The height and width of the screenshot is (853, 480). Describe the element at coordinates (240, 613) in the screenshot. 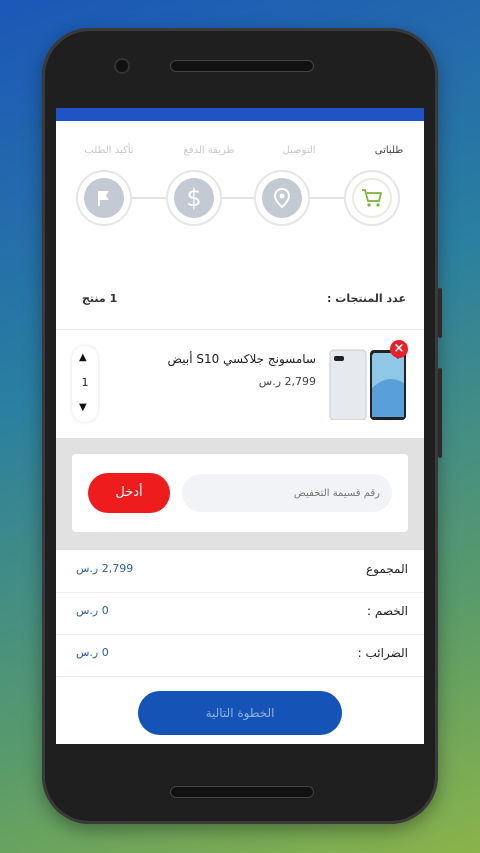

I see `discount-row: الخصم : 0 ر.س` at that location.